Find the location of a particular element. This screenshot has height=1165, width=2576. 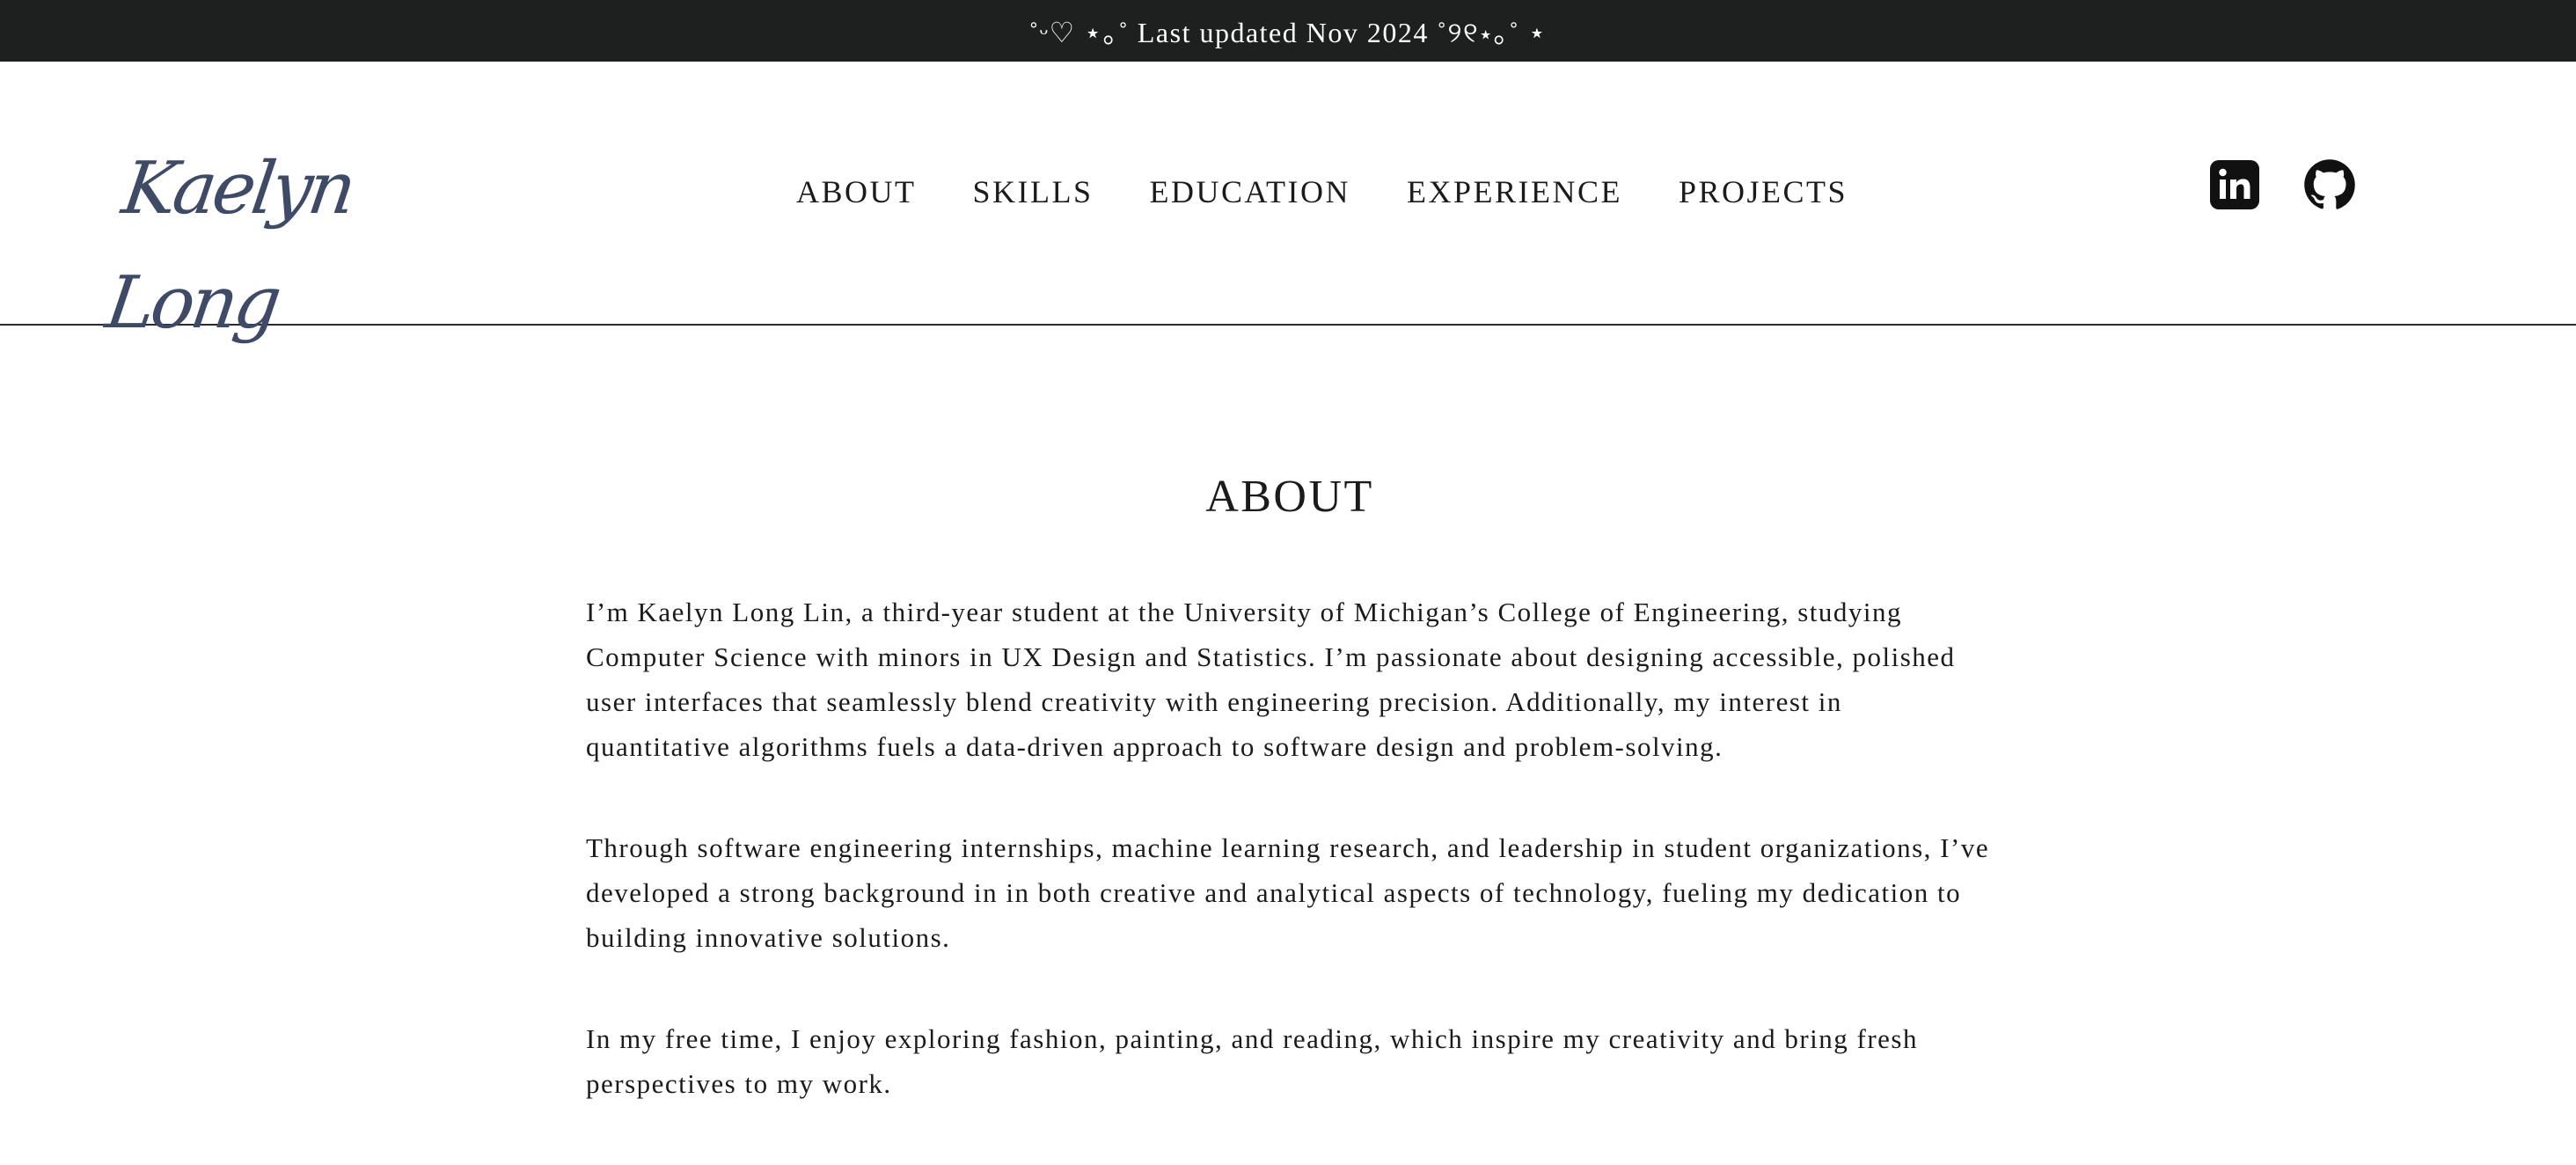

announcement-bar: ˚ᵕ♡ ⋆｡˚ Last updated Nov 2024 ˚୨୧⋆｡˚ ⋆ is located at coordinates (1288, 31).